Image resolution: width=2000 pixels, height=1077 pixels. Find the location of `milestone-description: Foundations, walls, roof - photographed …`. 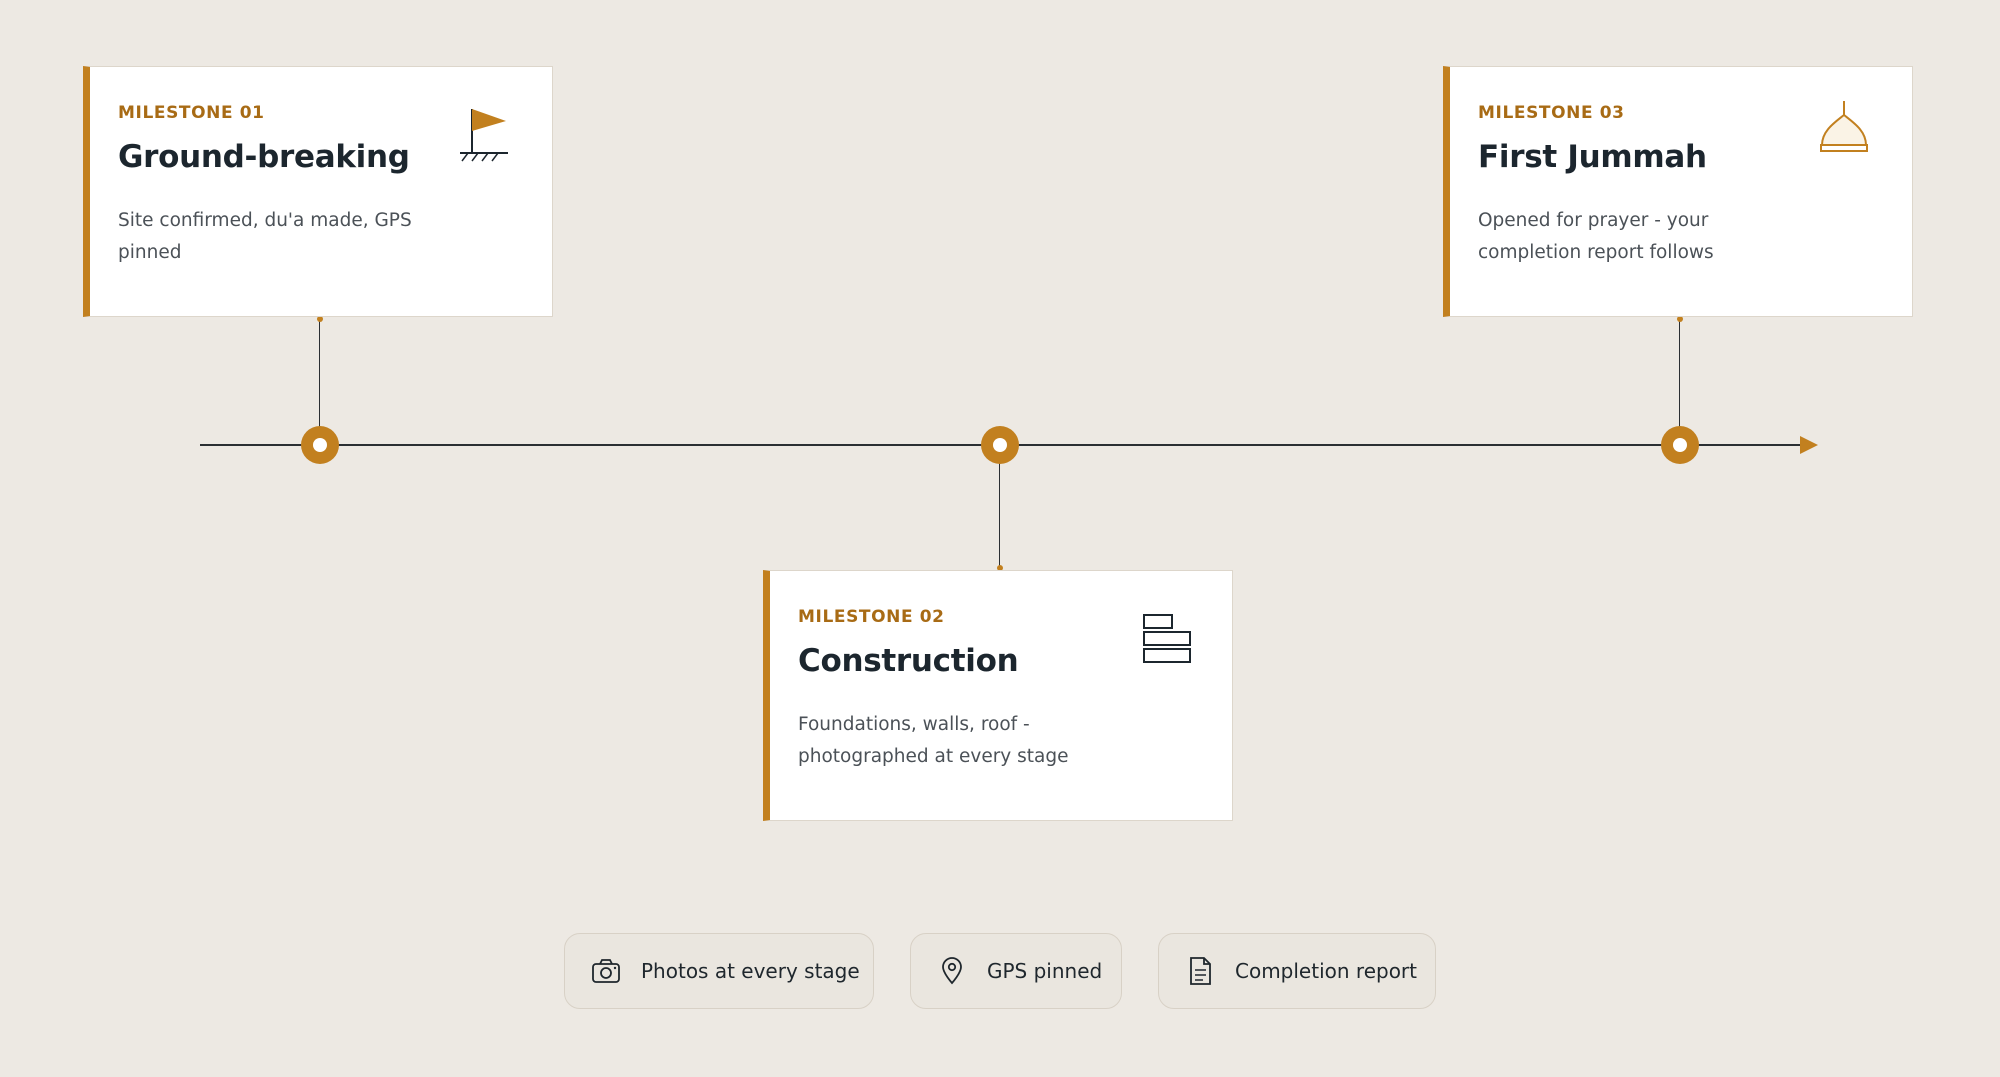

milestone-description: Foundations, walls, roof - photographed … is located at coordinates (933, 740).